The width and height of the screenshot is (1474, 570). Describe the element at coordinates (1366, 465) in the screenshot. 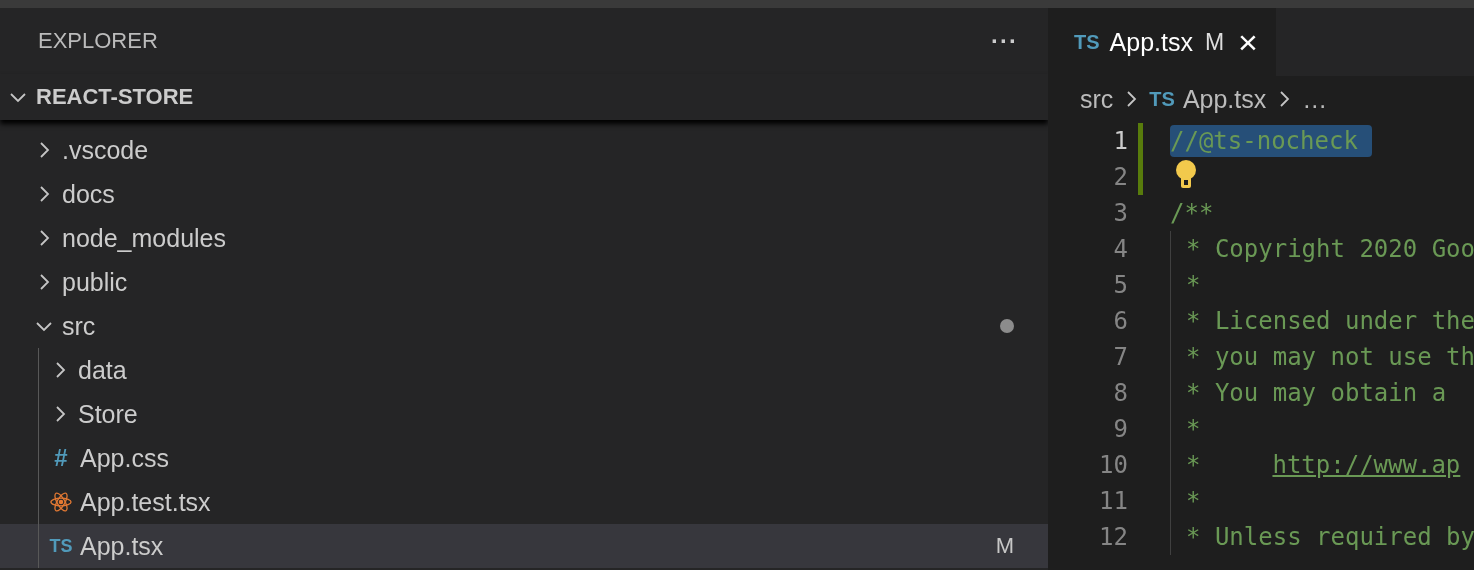

I see `code-link: http://www.ap` at that location.